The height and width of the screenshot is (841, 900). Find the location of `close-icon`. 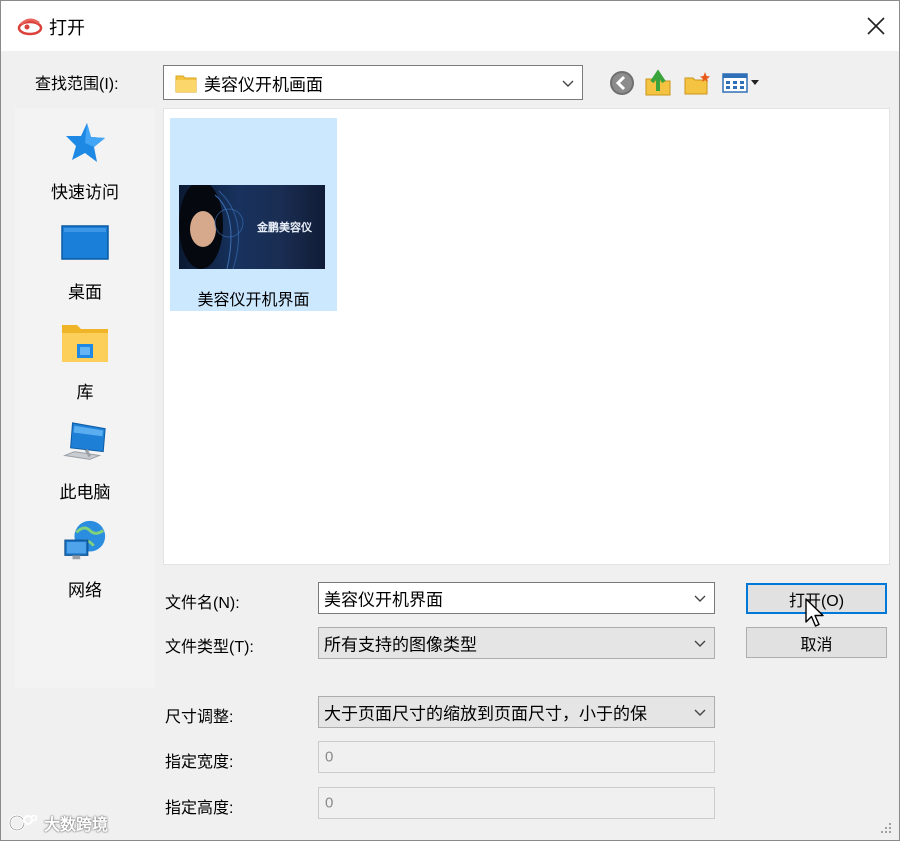

close-icon is located at coordinates (876, 26).